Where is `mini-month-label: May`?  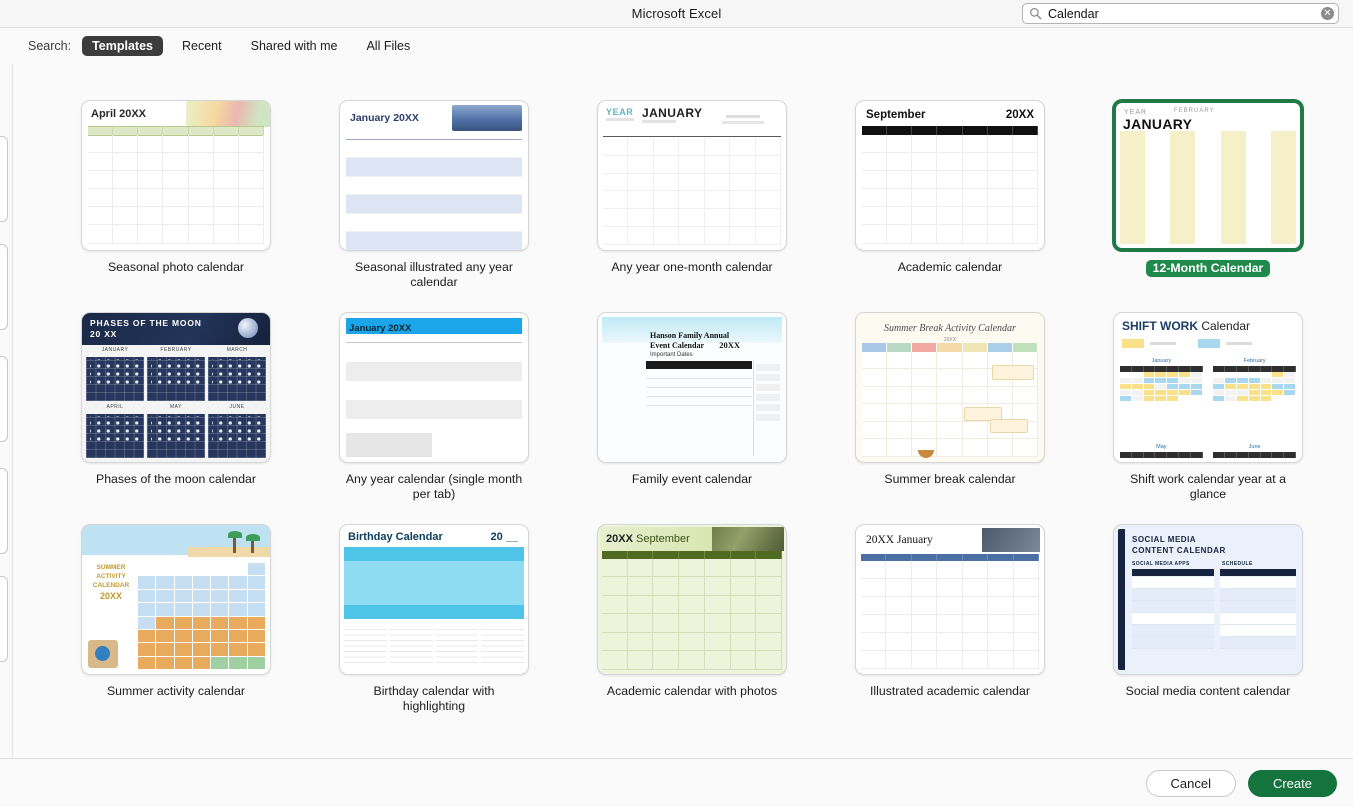 mini-month-label: May is located at coordinates (1161, 447).